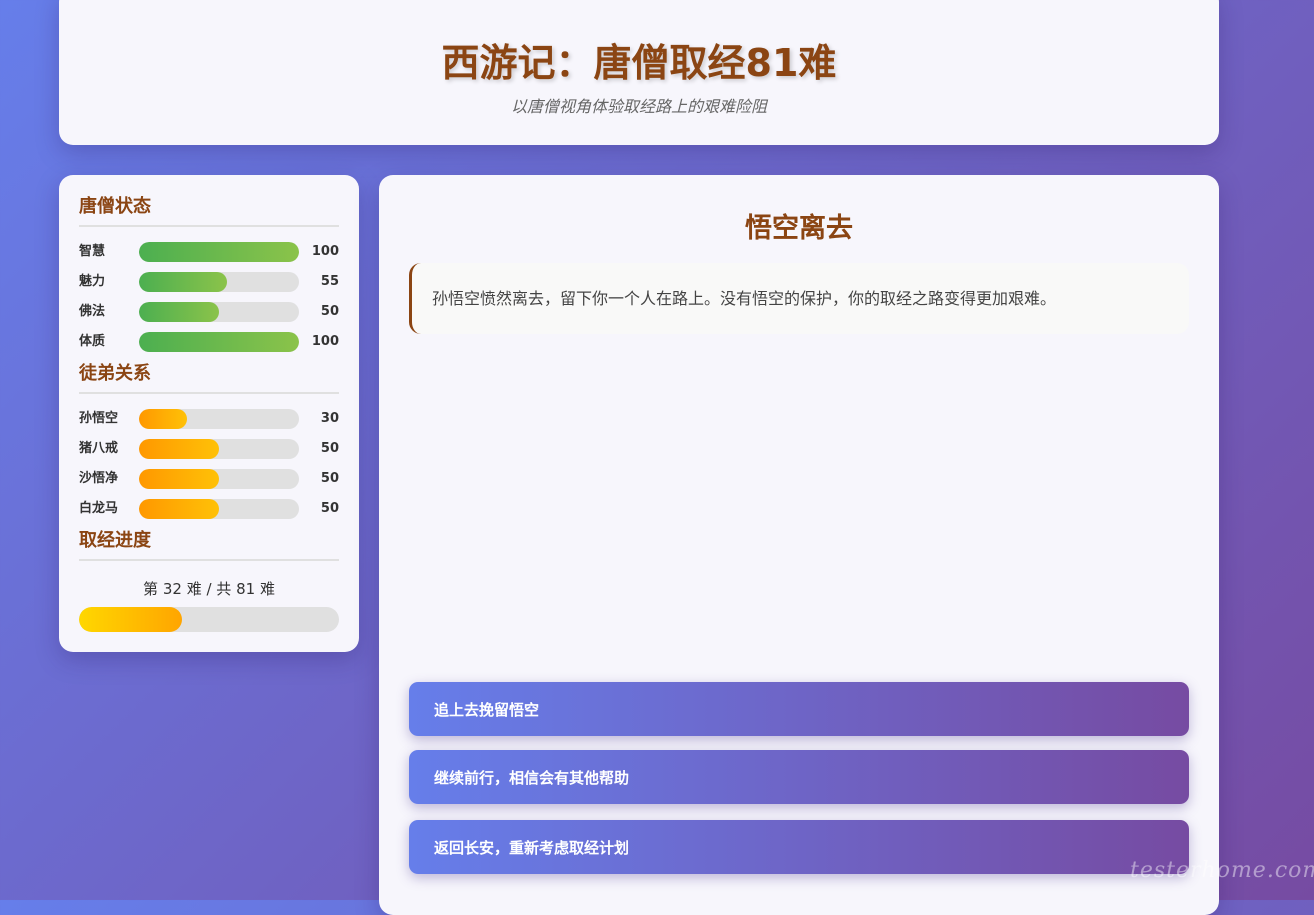  I want to click on stat-constitution: 体质 100, so click(209, 342).